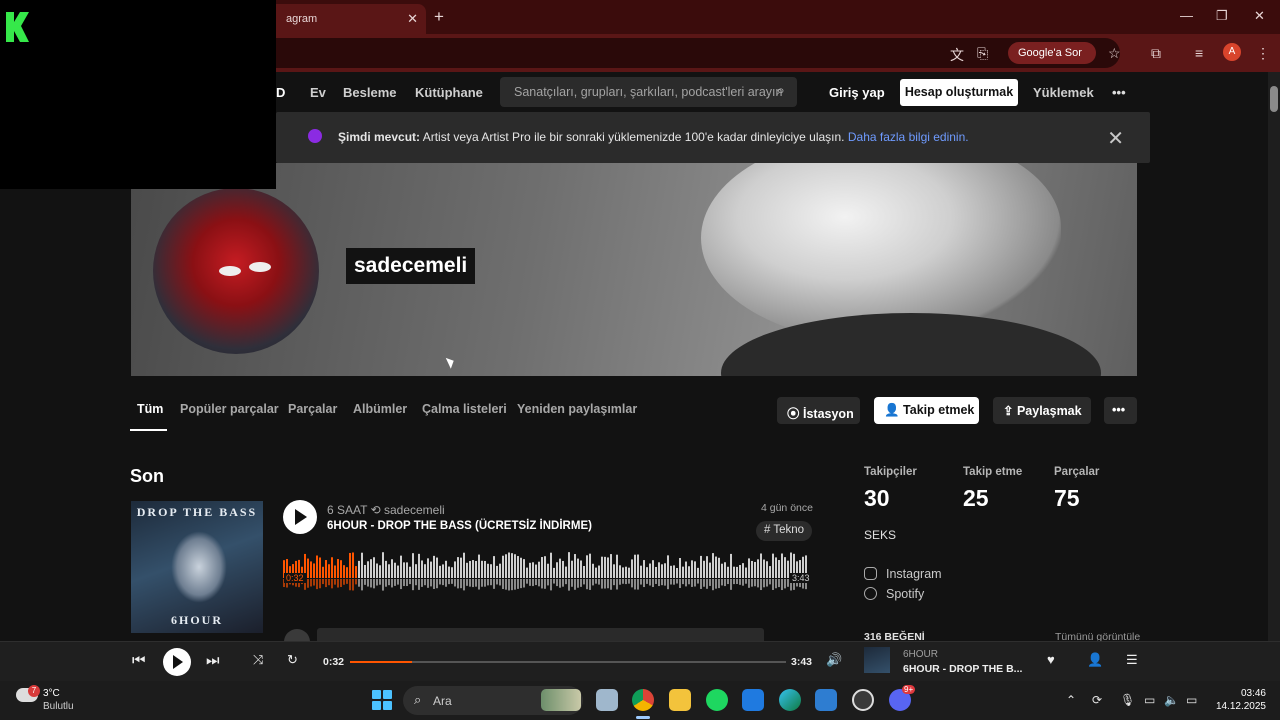 The image size is (1280, 720). What do you see at coordinates (1274, 99) in the screenshot?
I see `scrollbar-thumb` at bounding box center [1274, 99].